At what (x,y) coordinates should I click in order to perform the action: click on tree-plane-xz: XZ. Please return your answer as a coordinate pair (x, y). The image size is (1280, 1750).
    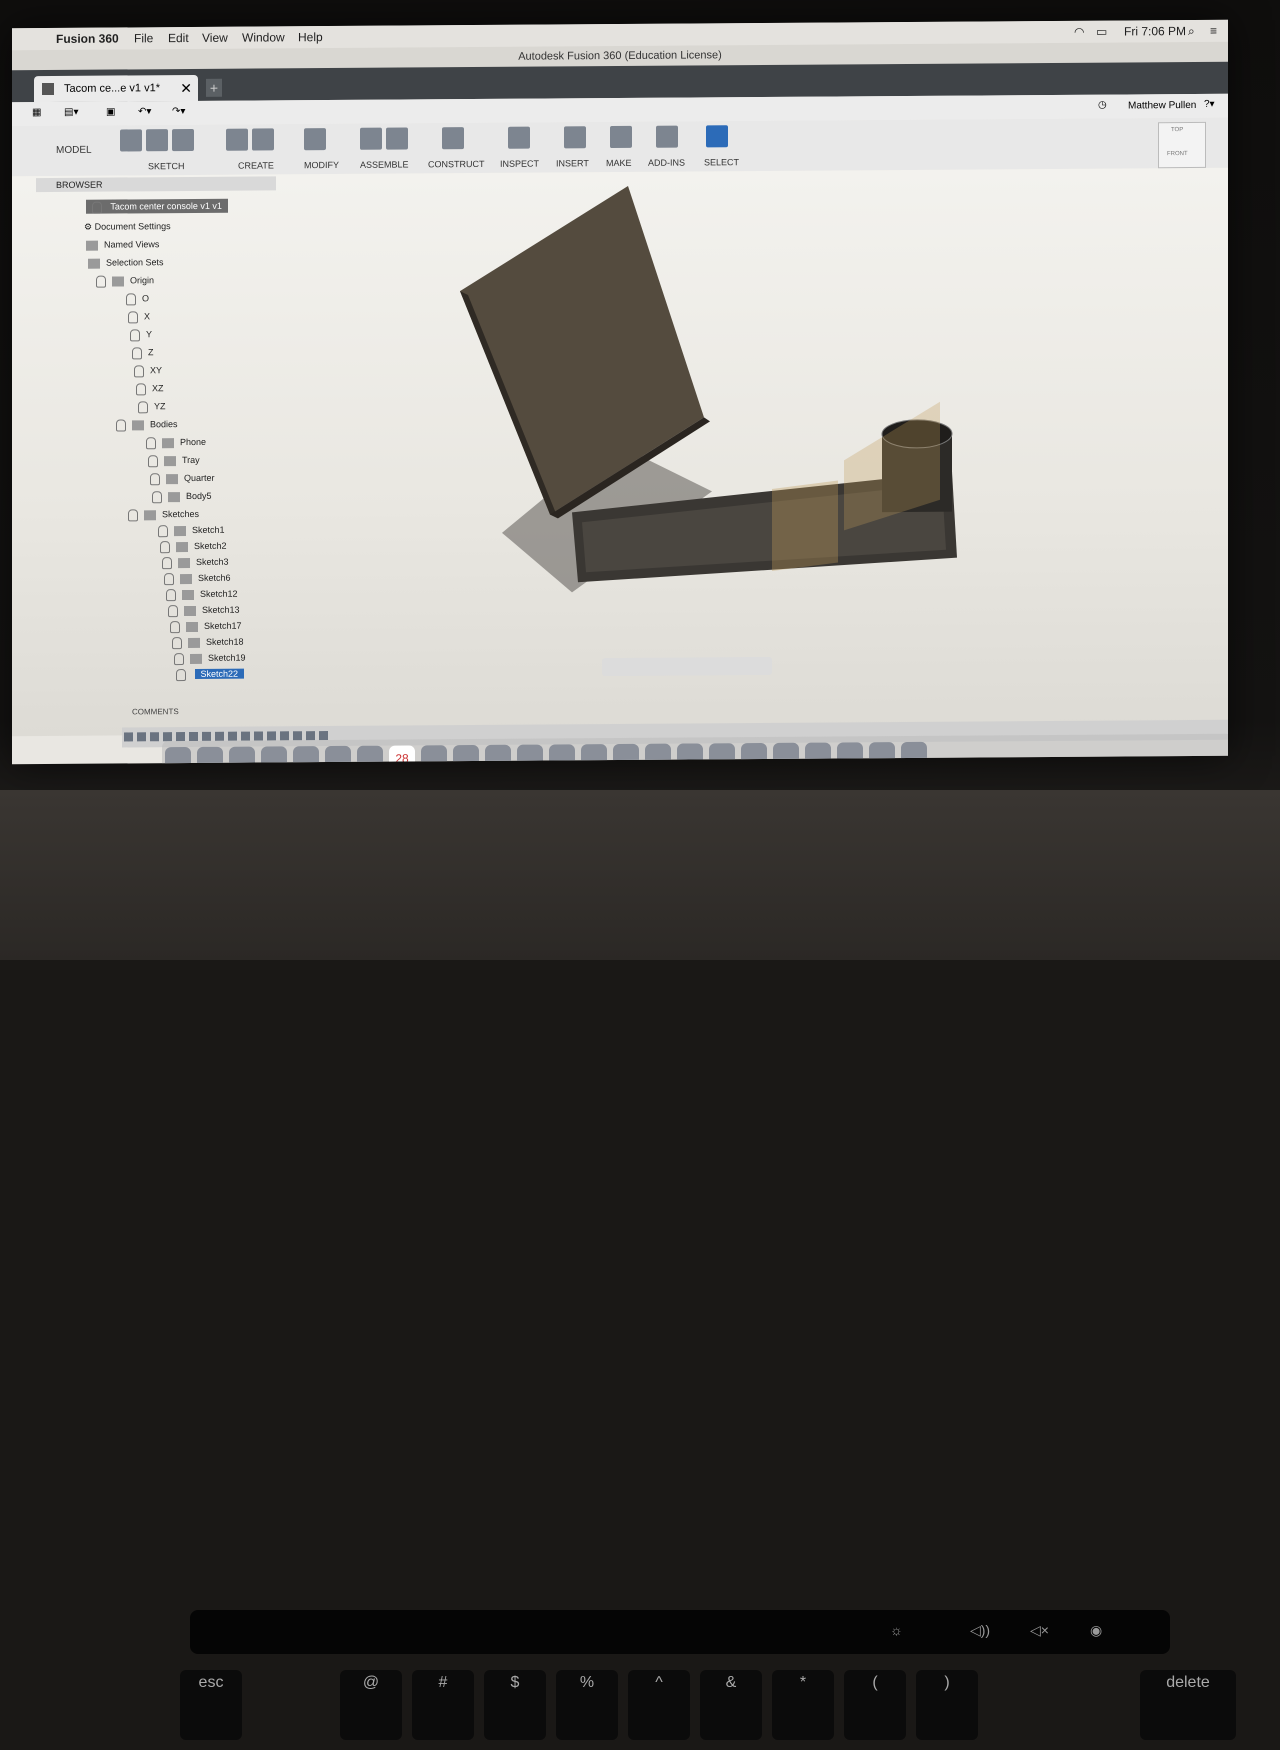
    Looking at the image, I should click on (150, 388).